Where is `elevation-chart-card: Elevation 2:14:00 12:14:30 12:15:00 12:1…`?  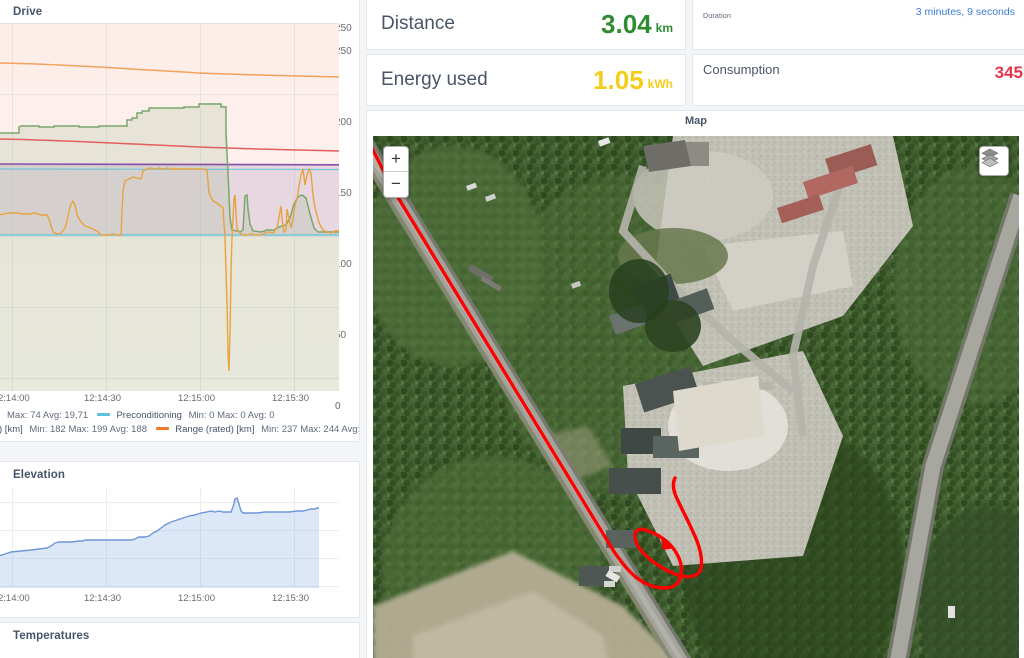
elevation-chart-card: Elevation 2:14:00 12:14:30 12:15:00 12:1… is located at coordinates (180, 539).